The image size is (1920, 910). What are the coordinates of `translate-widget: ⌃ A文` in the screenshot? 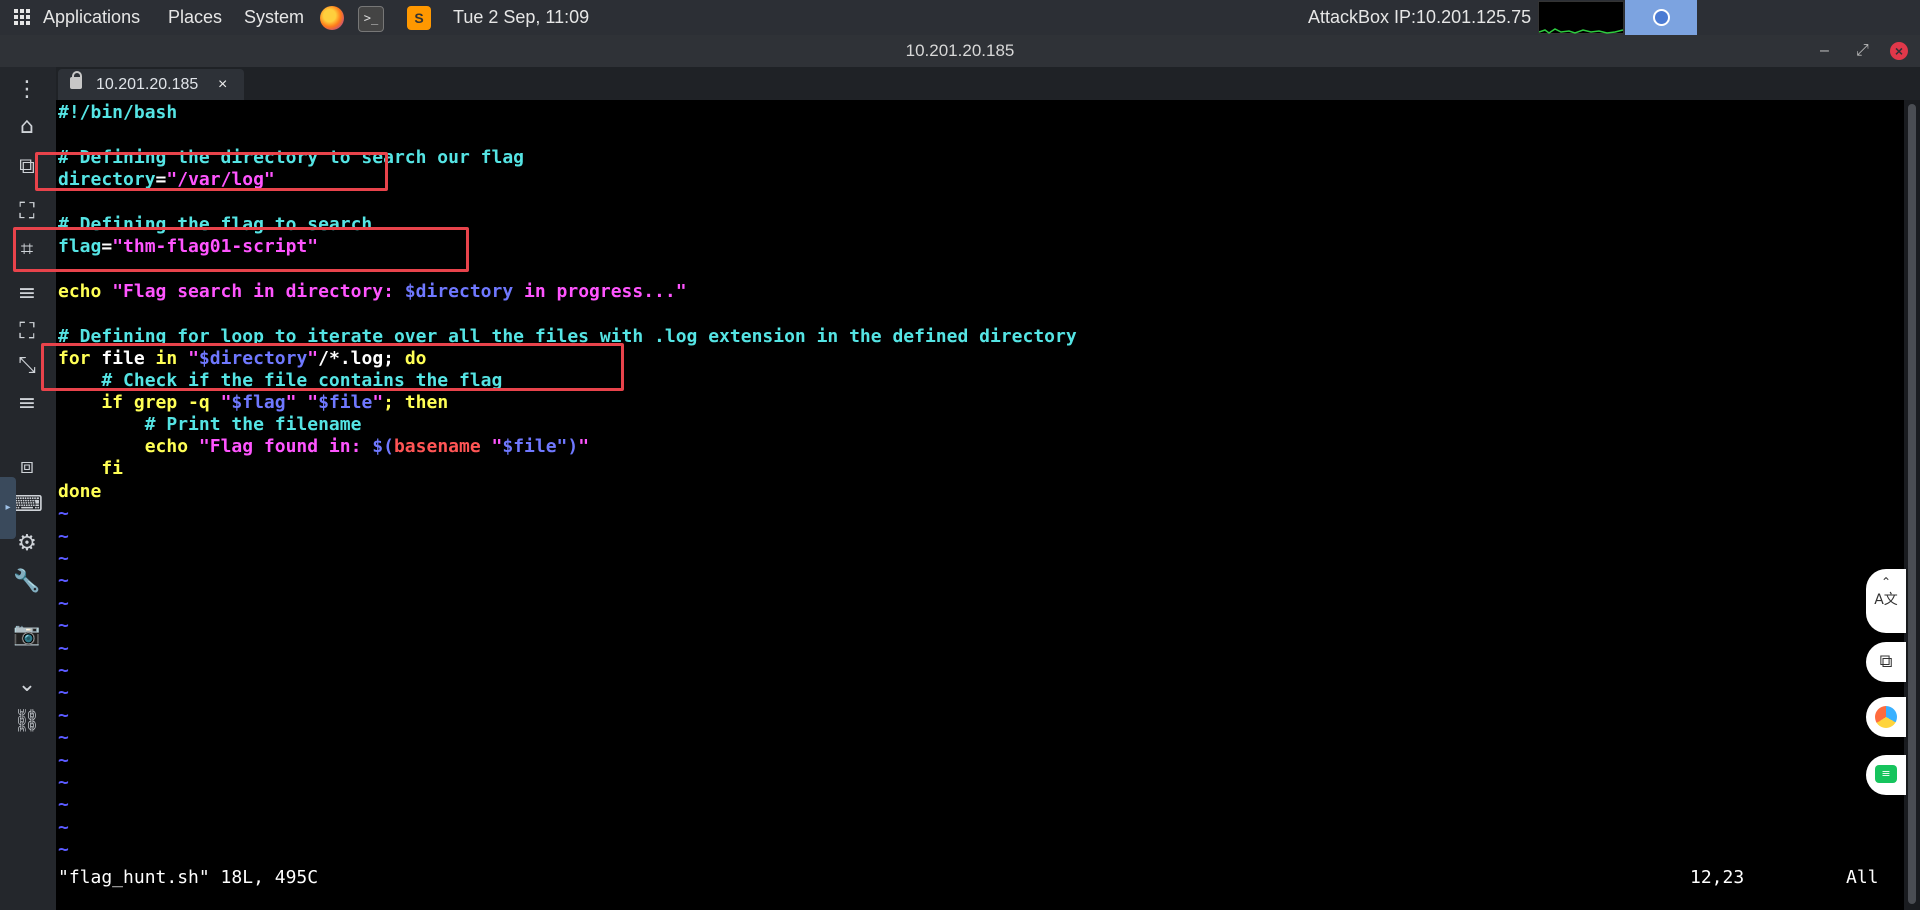 It's located at (1886, 601).